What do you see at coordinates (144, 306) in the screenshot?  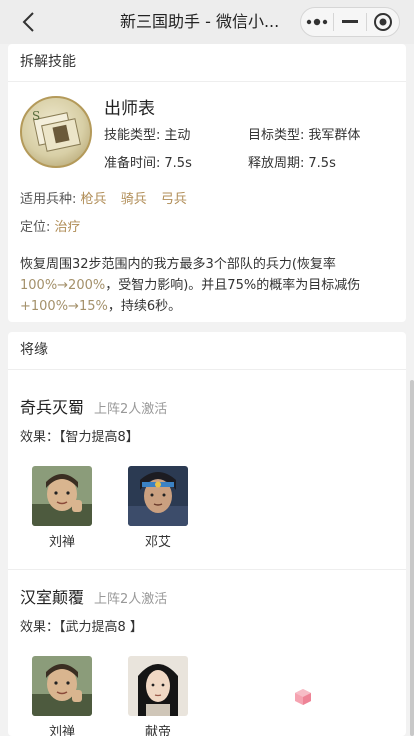 I see `desc-part-3: ，持续6秒。` at bounding box center [144, 306].